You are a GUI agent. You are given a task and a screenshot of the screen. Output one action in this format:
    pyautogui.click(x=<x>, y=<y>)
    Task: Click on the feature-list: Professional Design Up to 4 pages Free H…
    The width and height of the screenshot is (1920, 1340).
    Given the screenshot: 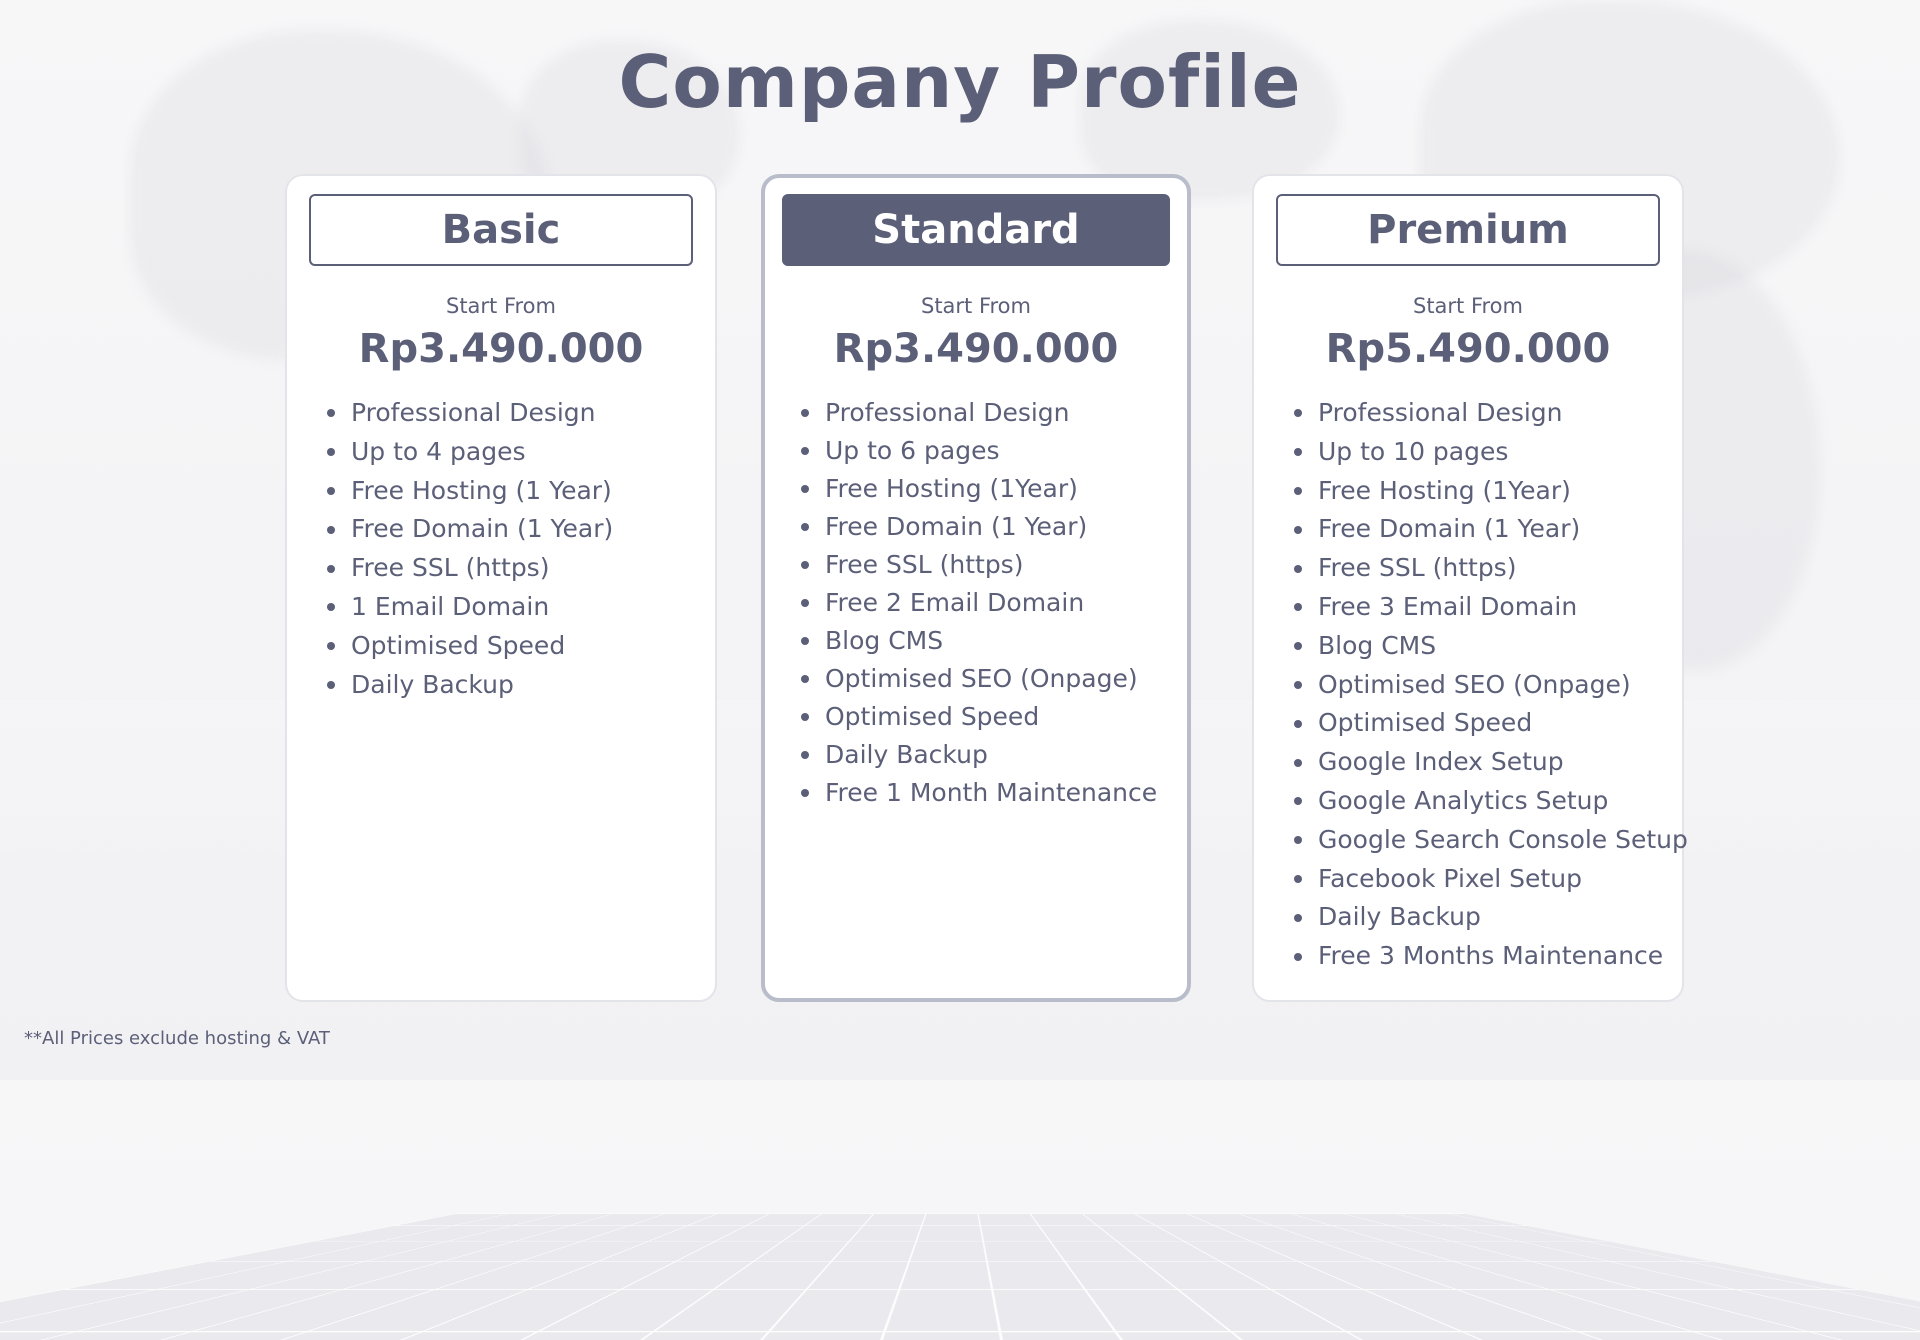 What is the action you would take?
    pyautogui.click(x=470, y=549)
    